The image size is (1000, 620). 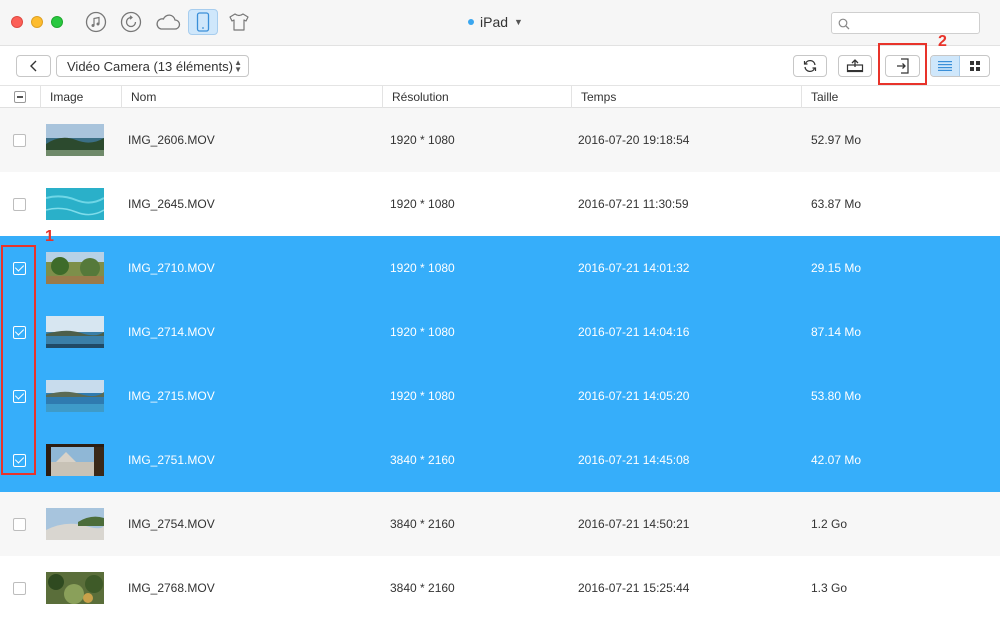 I want to click on table-header: Image Nom Résolution Temps Taille, so click(x=500, y=97).